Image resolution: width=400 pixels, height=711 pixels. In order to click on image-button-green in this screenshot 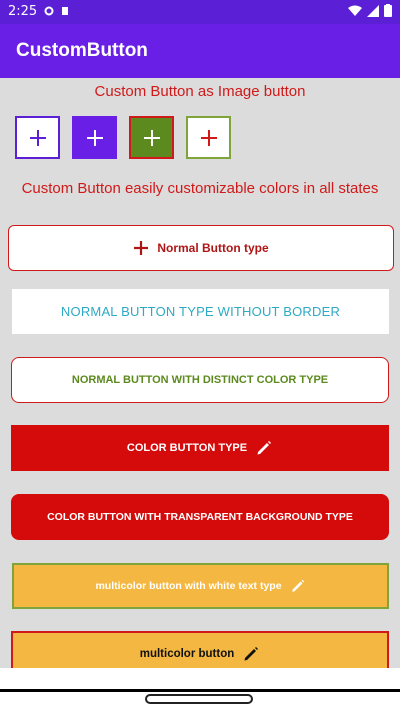, I will do `click(151, 137)`.